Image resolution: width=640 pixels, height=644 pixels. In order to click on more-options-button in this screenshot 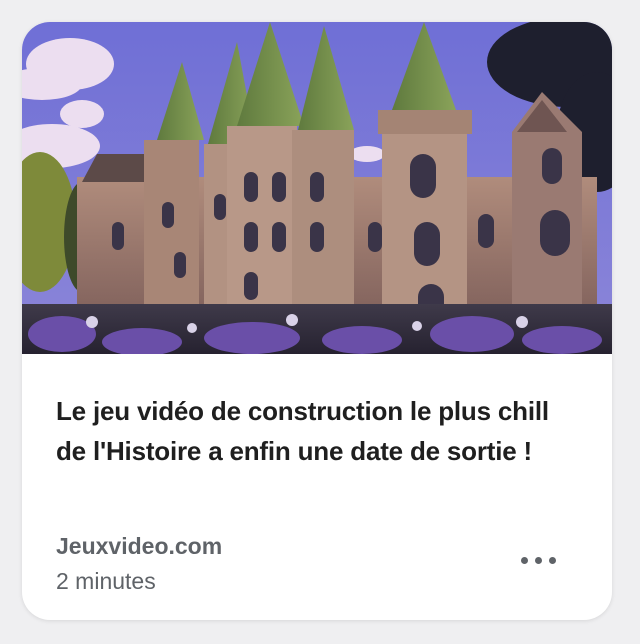, I will do `click(538, 560)`.